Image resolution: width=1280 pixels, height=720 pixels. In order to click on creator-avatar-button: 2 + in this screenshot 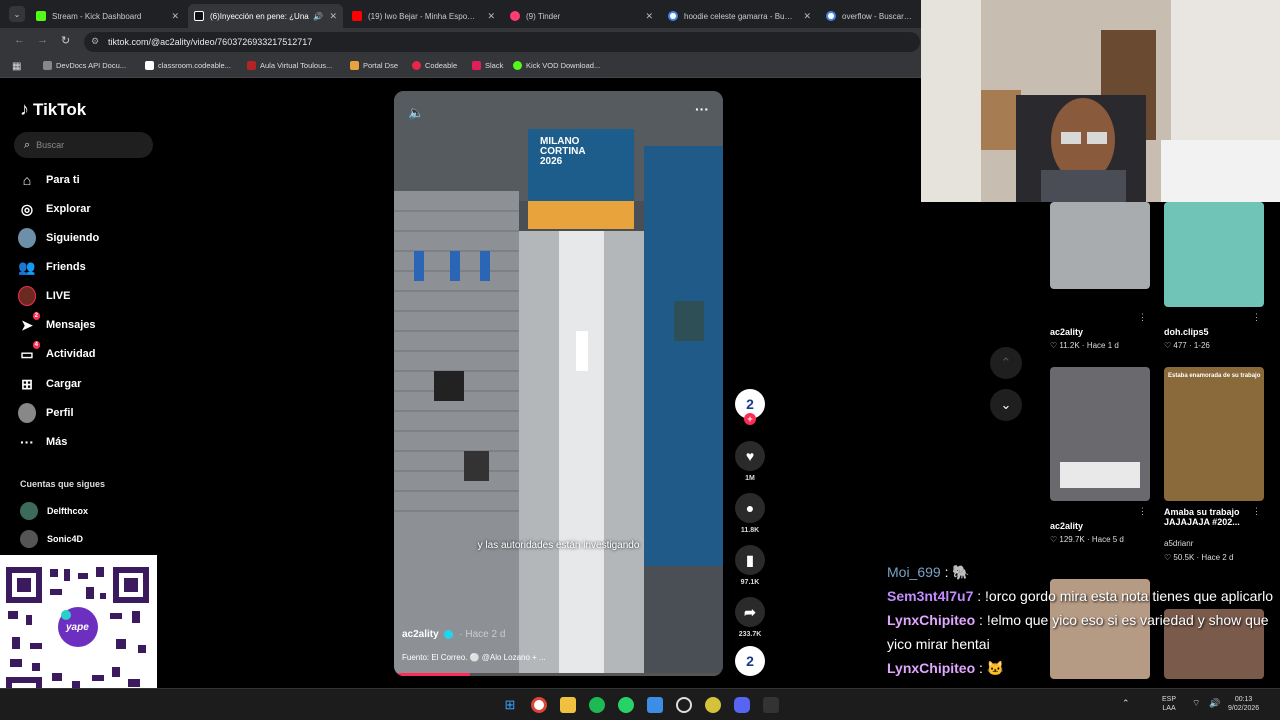, I will do `click(750, 407)`.